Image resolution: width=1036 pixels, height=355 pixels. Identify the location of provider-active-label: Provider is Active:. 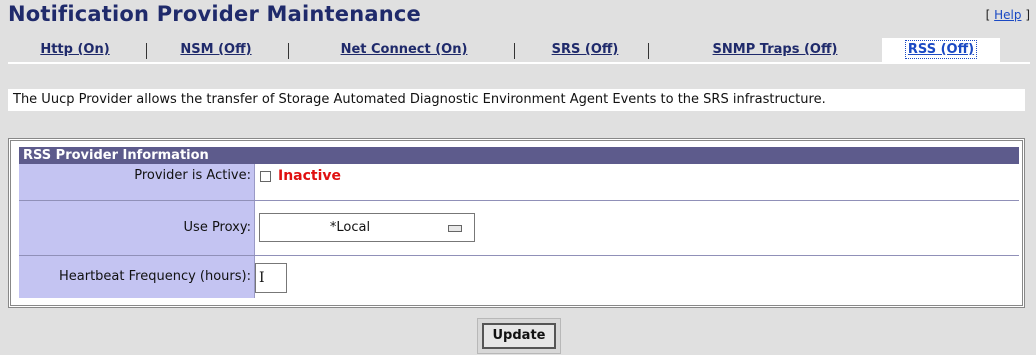
(137, 182).